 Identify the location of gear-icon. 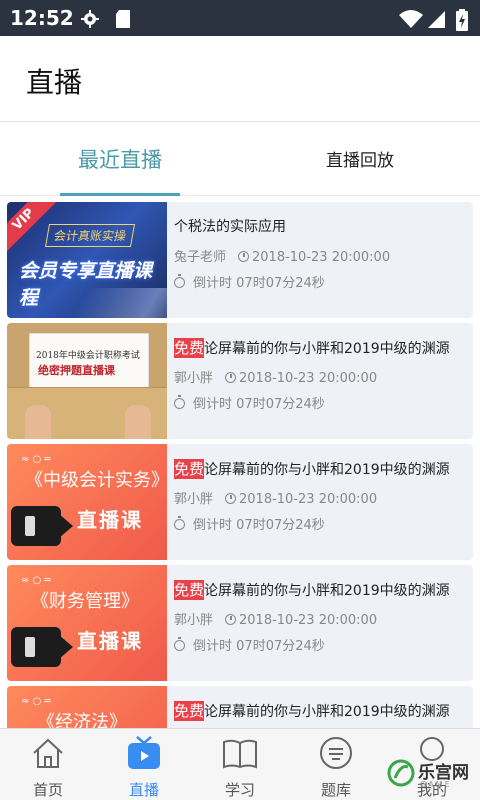
(90, 19).